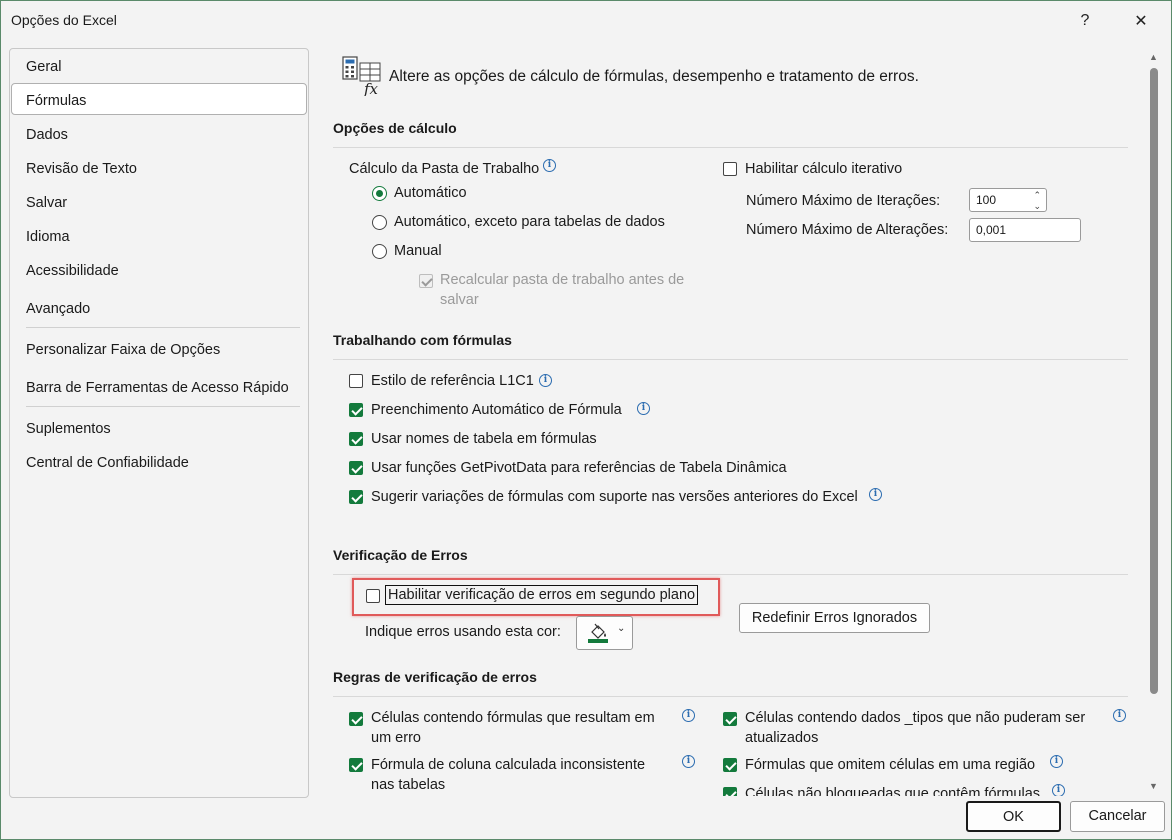  Describe the element at coordinates (986, 200) in the screenshot. I see `max-iterations-value: 100` at that location.